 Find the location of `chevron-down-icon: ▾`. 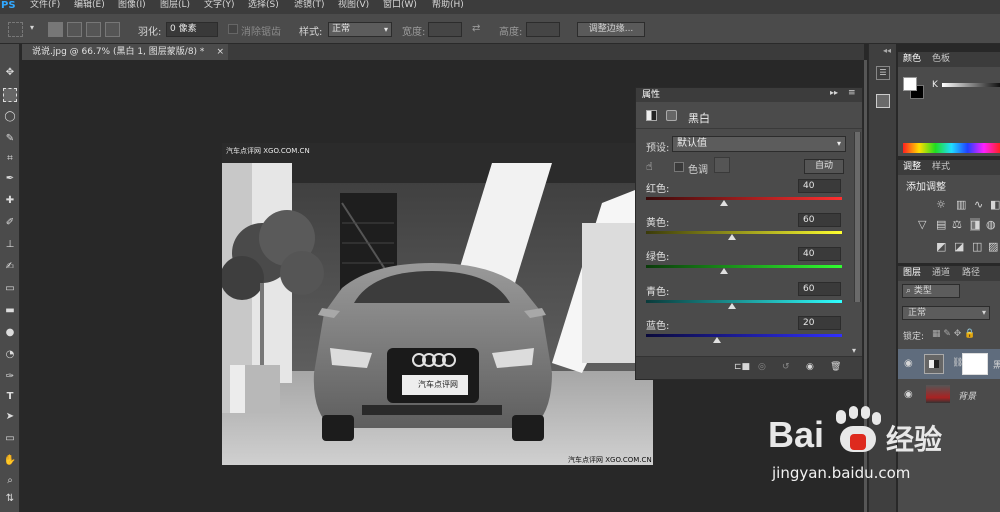

chevron-down-icon: ▾ is located at coordinates (32, 27).